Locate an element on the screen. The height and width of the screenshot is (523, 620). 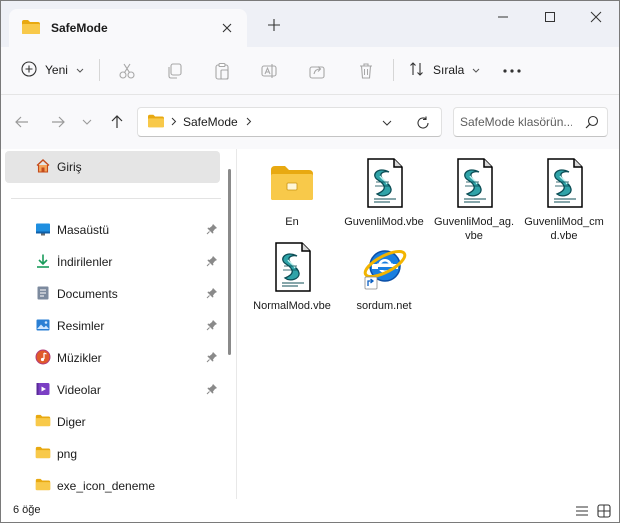
file-item-sordum-net: sordum.net is located at coordinates (384, 277).